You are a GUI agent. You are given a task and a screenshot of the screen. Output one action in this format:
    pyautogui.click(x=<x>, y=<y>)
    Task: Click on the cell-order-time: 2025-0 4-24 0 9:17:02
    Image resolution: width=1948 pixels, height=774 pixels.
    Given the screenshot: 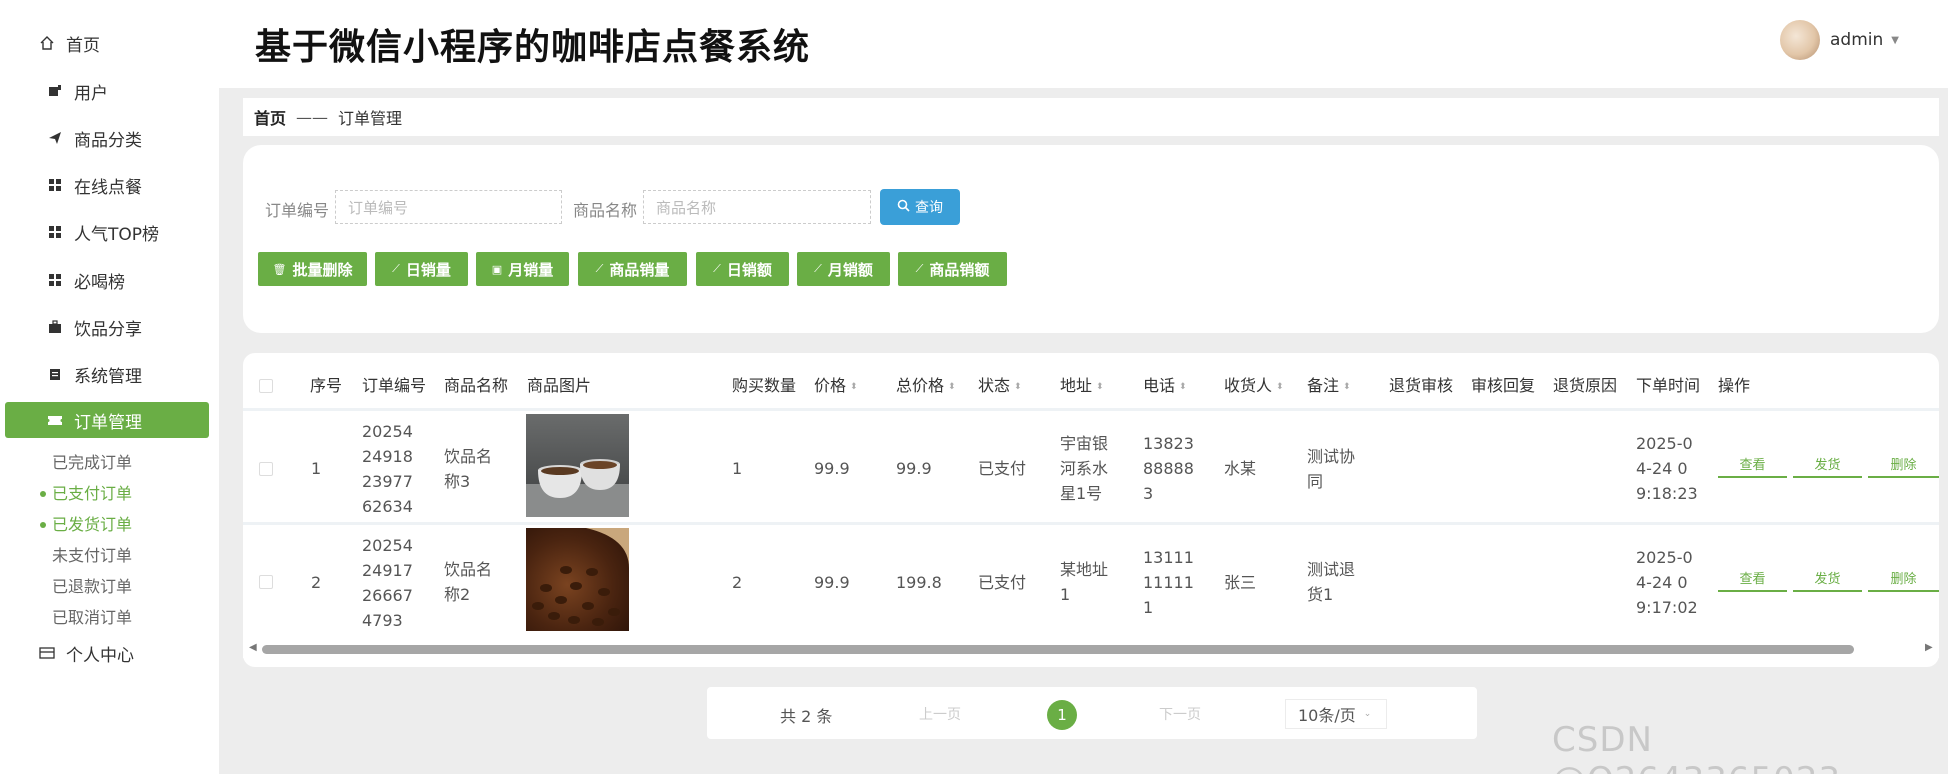 What is the action you would take?
    pyautogui.click(x=1667, y=582)
    